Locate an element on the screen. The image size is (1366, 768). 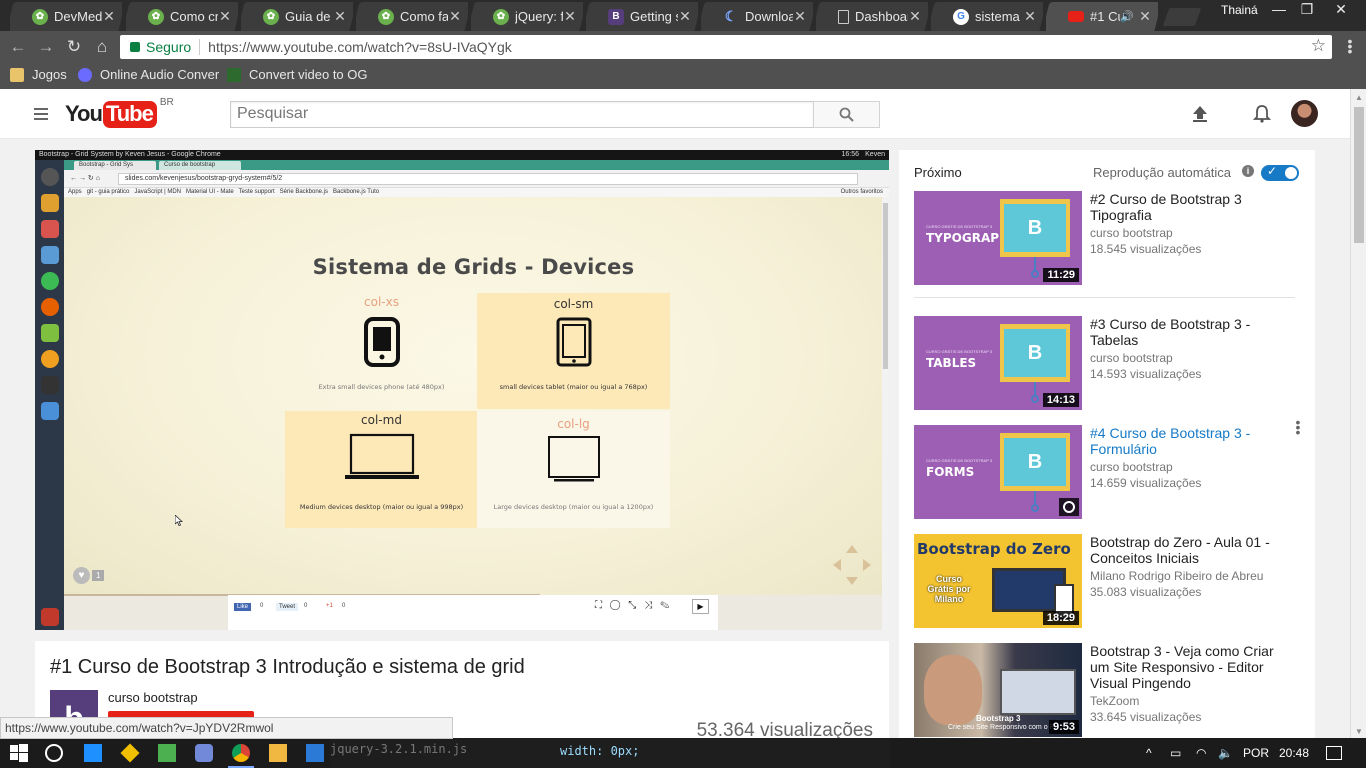
launcher-home-icon is located at coordinates (50, 177).